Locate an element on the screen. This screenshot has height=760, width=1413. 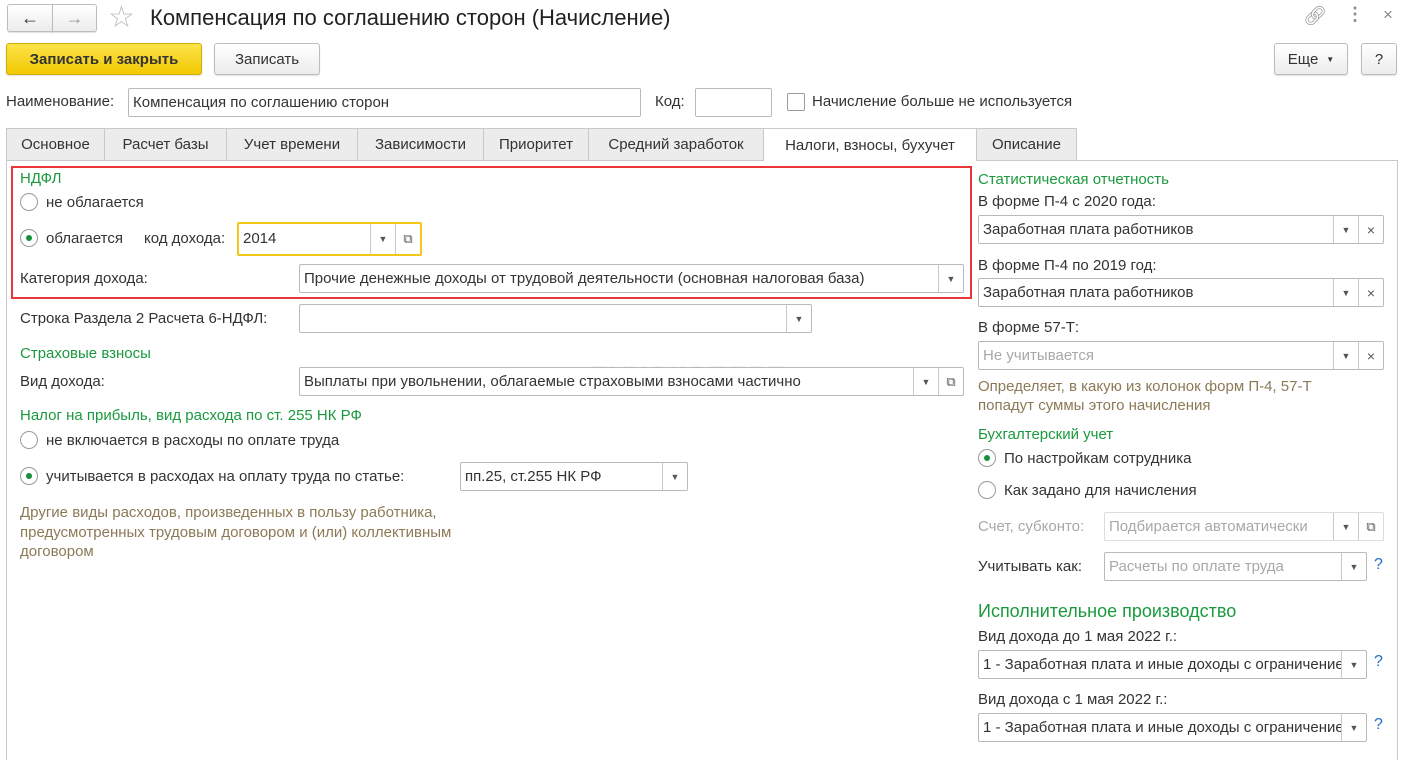
tab-main: Основное is located at coordinates (55, 144).